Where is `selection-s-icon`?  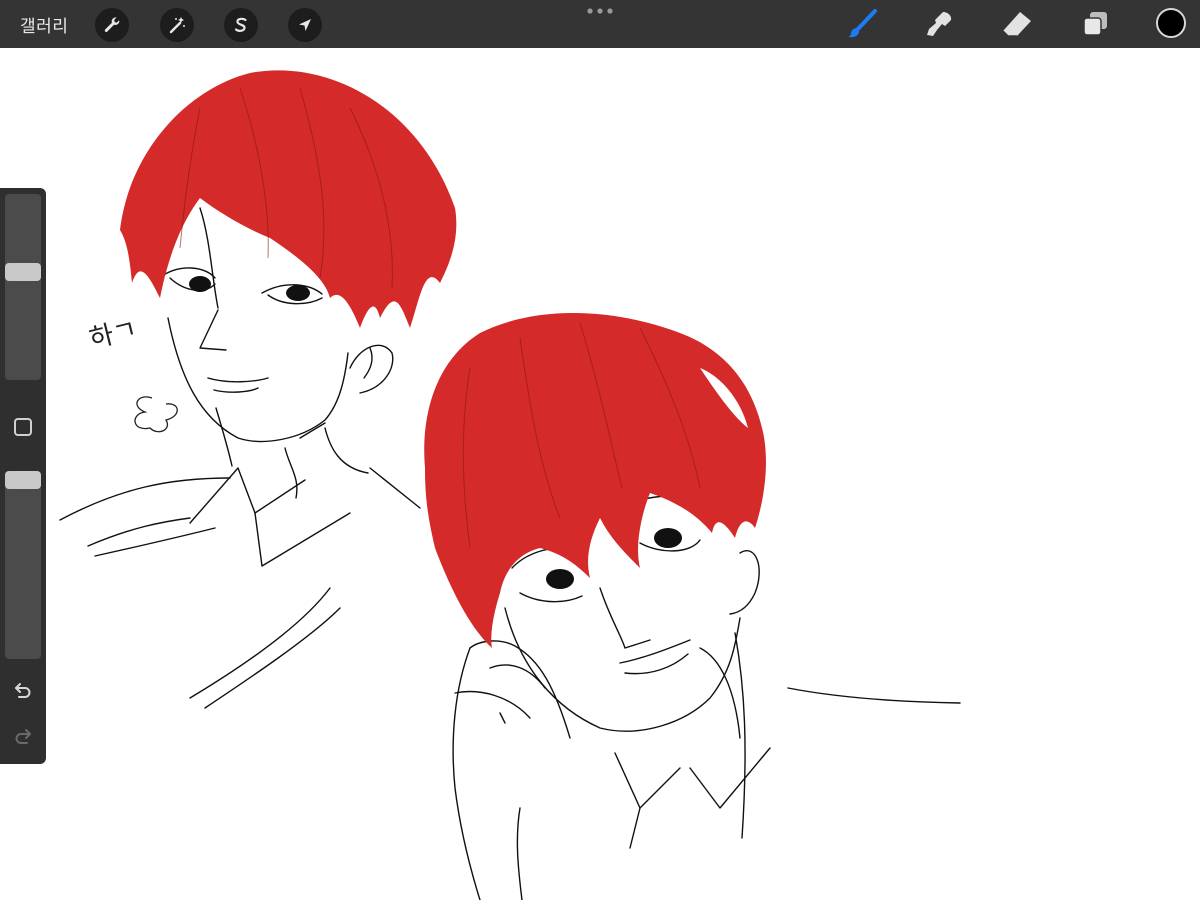 selection-s-icon is located at coordinates (240, 24).